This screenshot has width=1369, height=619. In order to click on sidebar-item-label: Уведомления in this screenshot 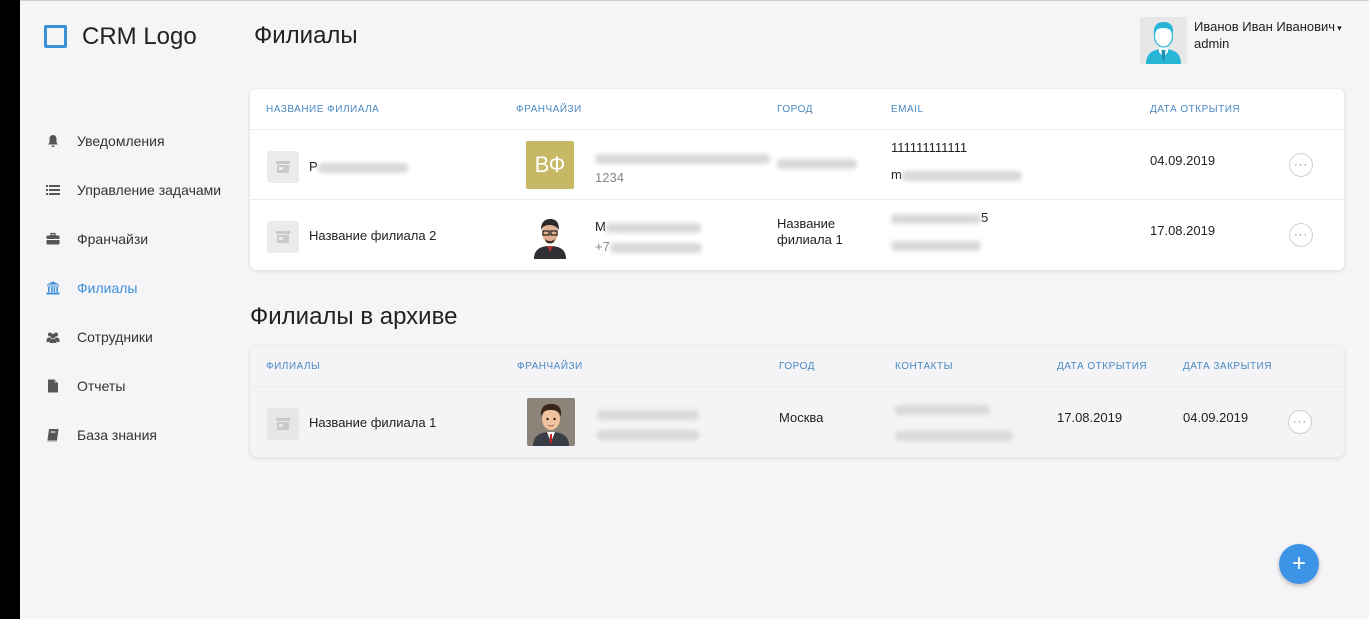, I will do `click(121, 140)`.